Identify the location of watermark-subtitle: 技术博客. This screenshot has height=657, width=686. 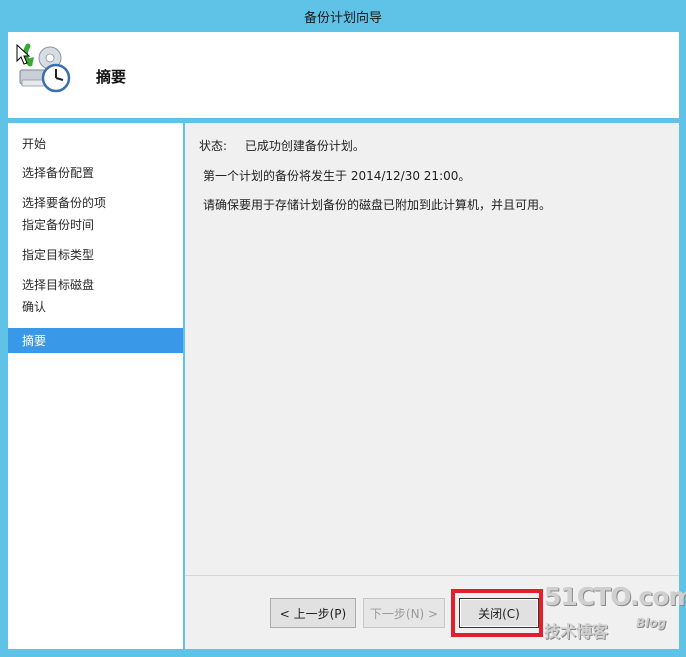
(576, 631).